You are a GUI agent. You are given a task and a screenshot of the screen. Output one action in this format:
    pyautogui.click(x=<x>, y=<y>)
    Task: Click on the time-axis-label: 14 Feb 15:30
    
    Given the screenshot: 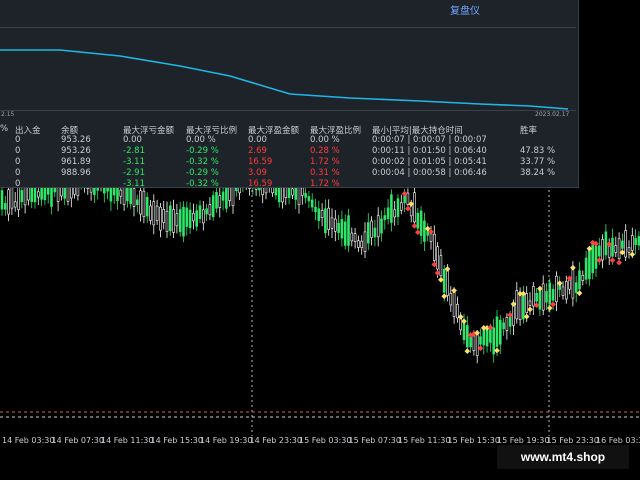 What is the action you would take?
    pyautogui.click(x=176, y=440)
    